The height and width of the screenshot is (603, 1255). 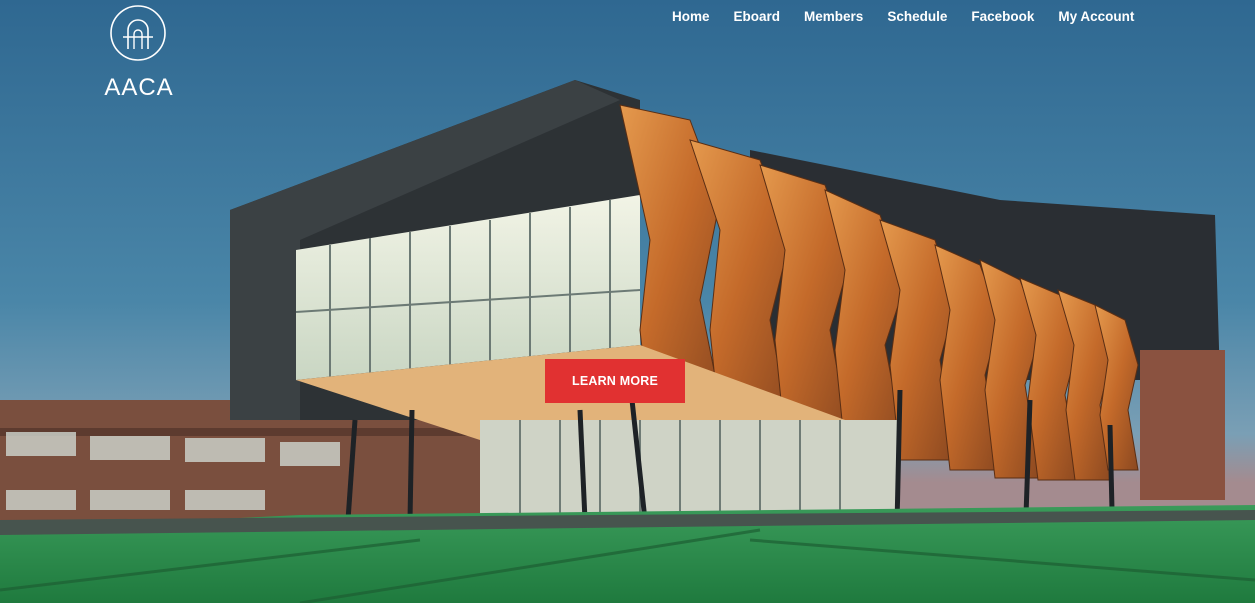 What do you see at coordinates (691, 17) in the screenshot?
I see `nav-link-home: Home` at bounding box center [691, 17].